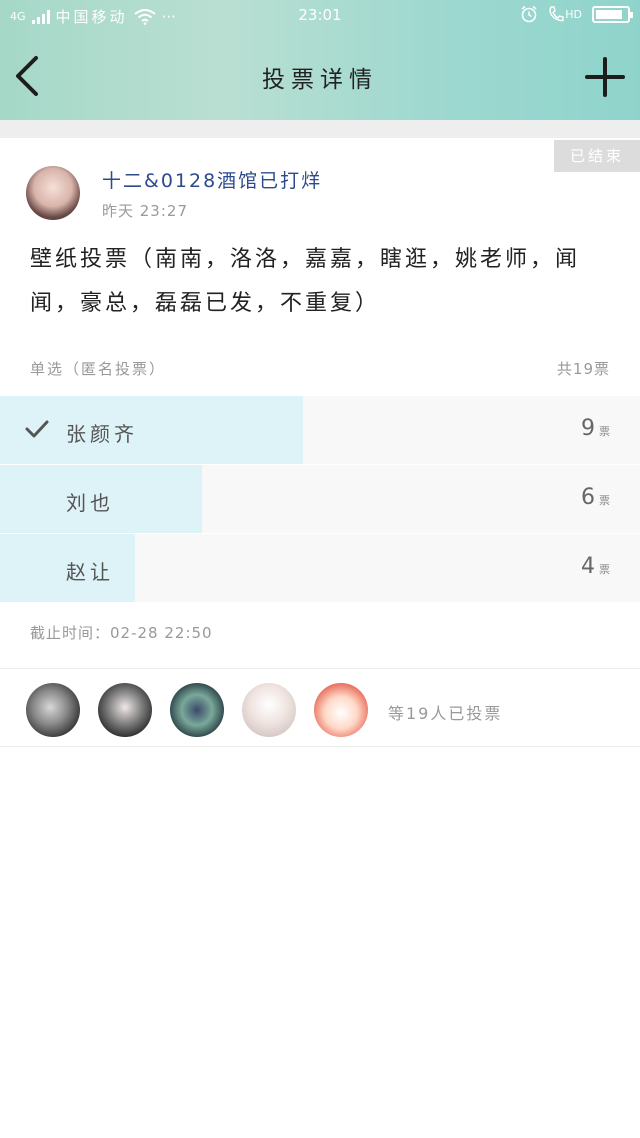 The height and width of the screenshot is (1138, 640). I want to click on vote-total: 共19票, so click(583, 369).